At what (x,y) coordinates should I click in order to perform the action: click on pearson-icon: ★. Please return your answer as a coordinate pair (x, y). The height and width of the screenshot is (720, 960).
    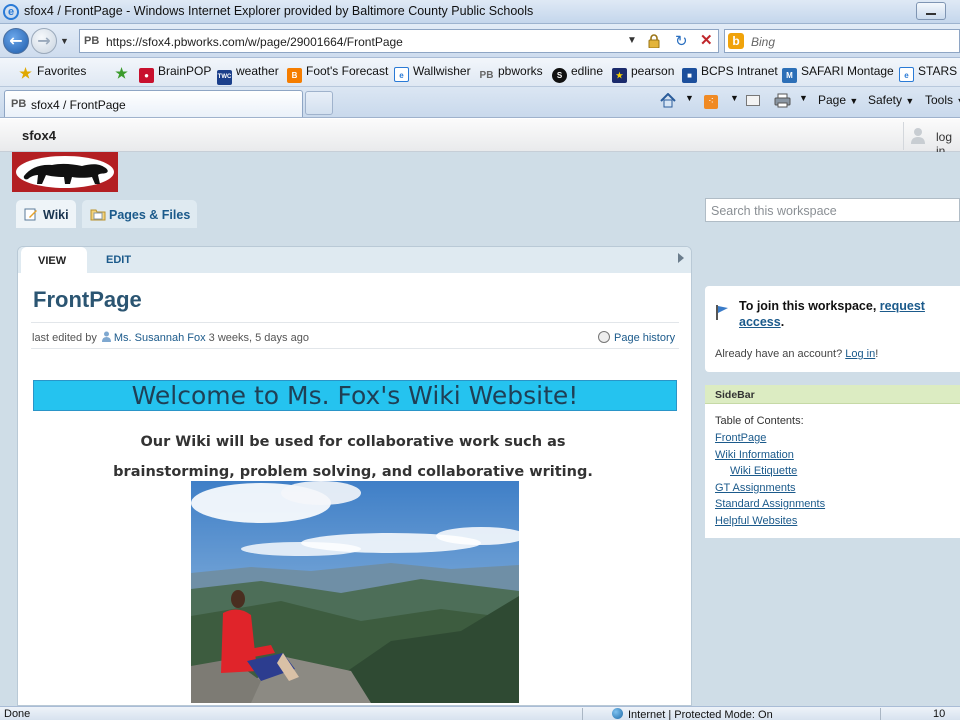
    Looking at the image, I should click on (619, 75).